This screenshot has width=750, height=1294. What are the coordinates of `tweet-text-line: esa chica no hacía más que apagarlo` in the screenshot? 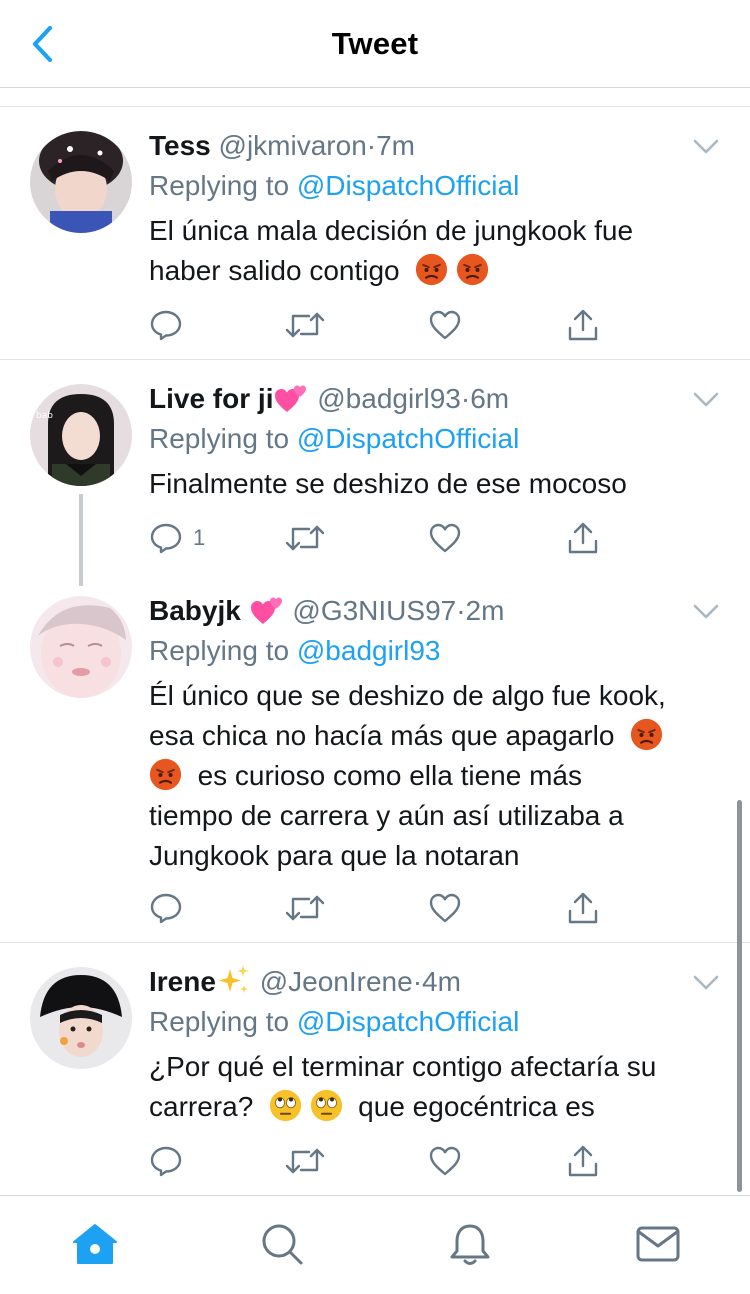 It's located at (382, 735).